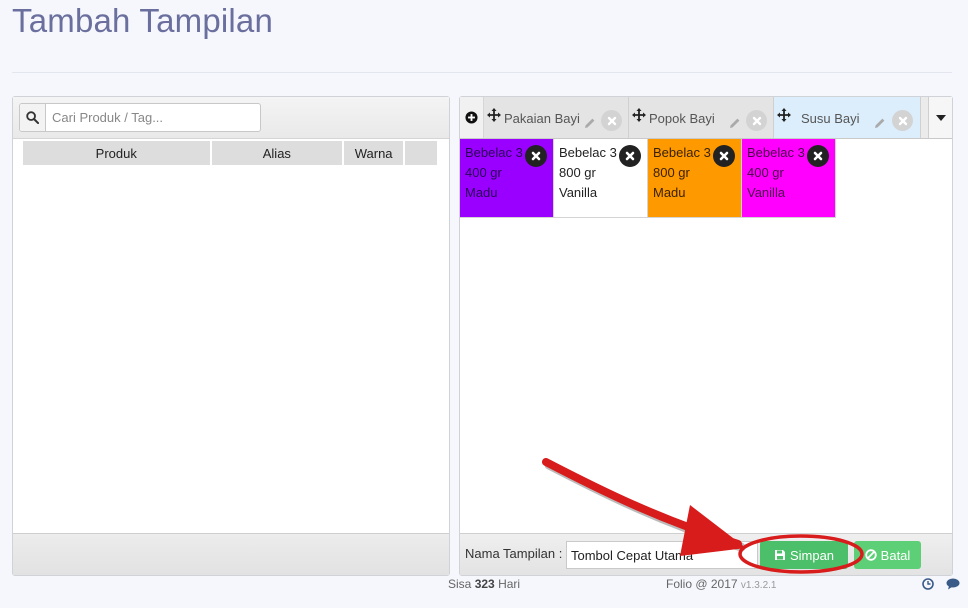 Image resolution: width=968 pixels, height=608 pixels. Describe the element at coordinates (779, 555) in the screenshot. I see `save-icon` at that location.